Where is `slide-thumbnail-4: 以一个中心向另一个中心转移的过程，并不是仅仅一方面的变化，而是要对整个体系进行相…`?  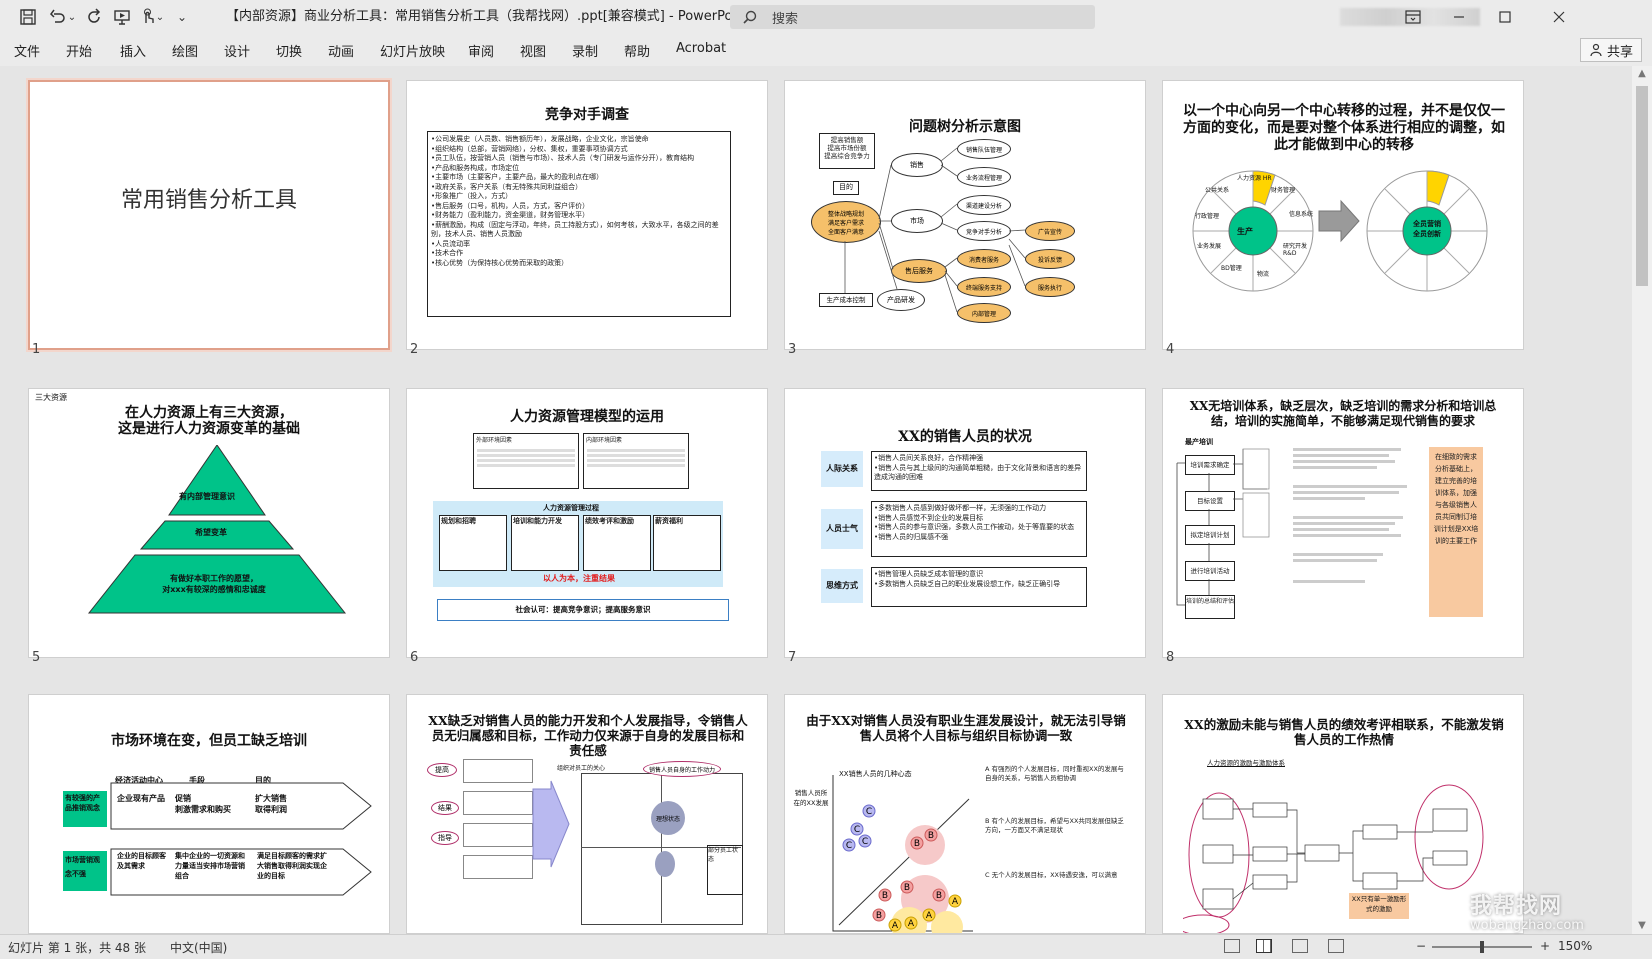
slide-thumbnail-4: 以一个中心向另一个中心转移的过程，并不是仅仅一方面的变化，而是要对整个体系进行相… is located at coordinates (1343, 215).